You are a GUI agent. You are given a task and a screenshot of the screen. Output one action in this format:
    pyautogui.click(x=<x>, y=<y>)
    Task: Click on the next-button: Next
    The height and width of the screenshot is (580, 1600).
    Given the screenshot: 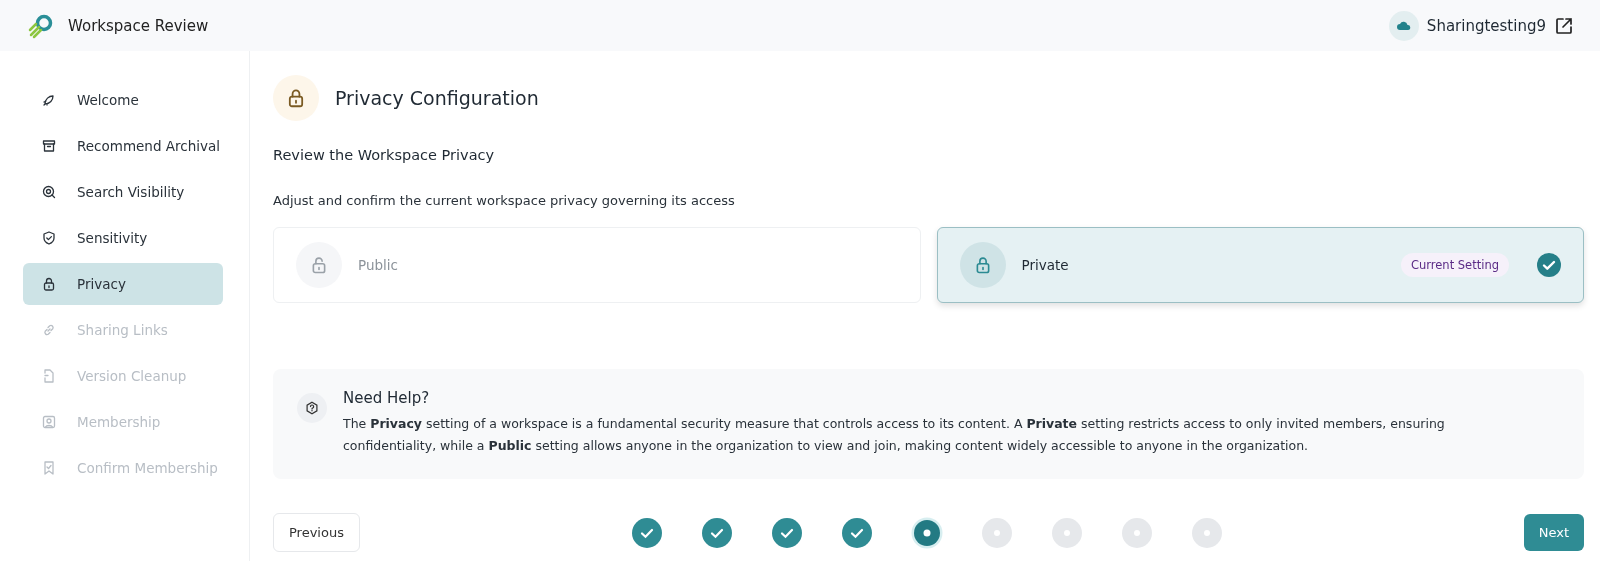 What is the action you would take?
    pyautogui.click(x=1553, y=532)
    